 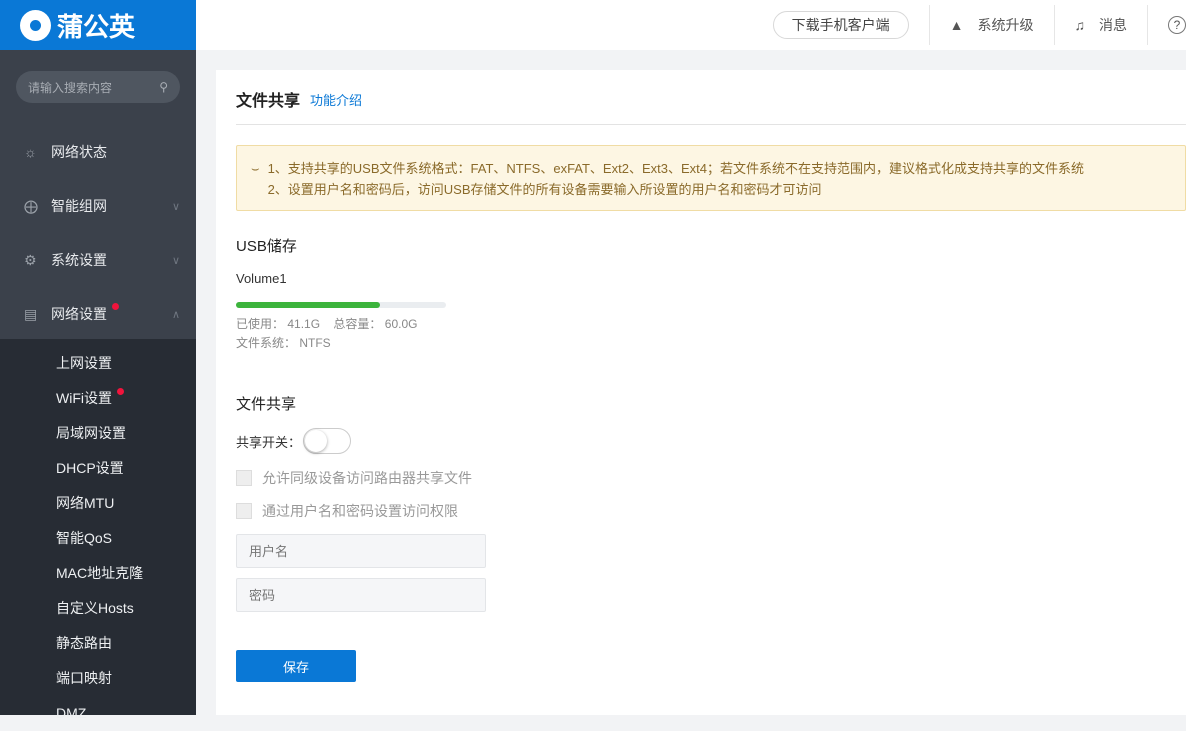 What do you see at coordinates (711, 477) in the screenshot?
I see `allow-peer-access-checkbox: 允许同级设备访问路由器共享文件` at bounding box center [711, 477].